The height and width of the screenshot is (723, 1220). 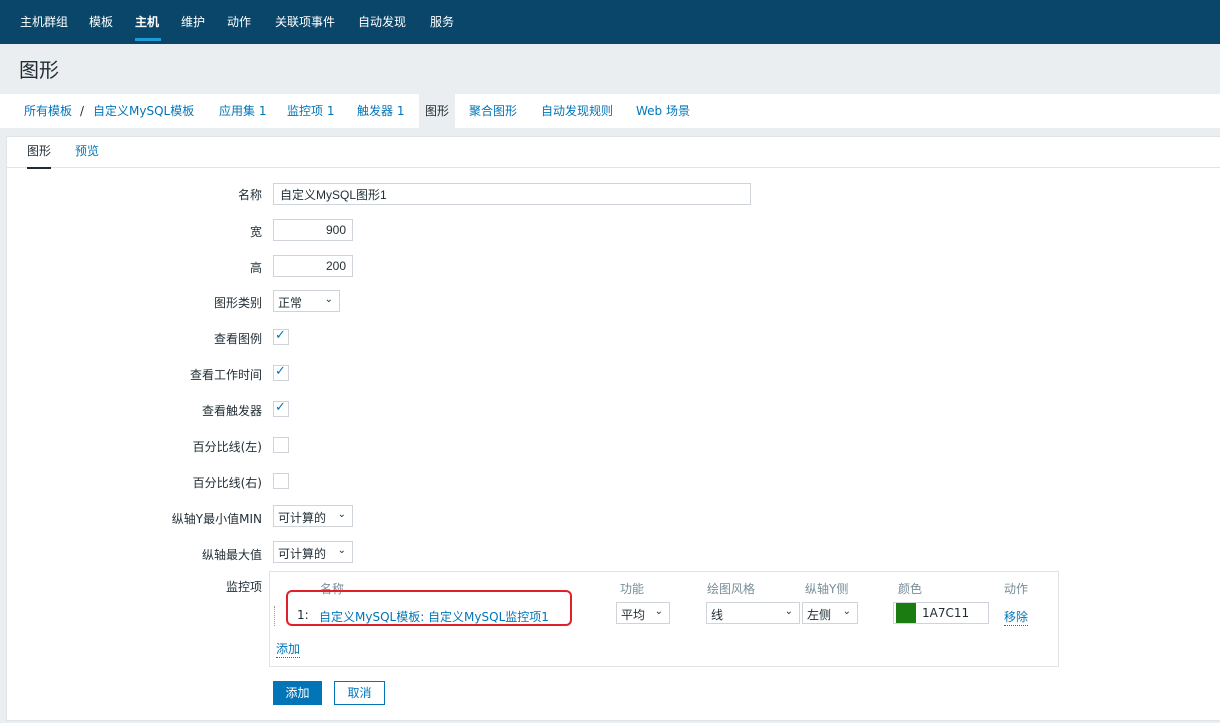 What do you see at coordinates (380, 111) in the screenshot?
I see `breadcrumb-triggers: 触发器 1` at bounding box center [380, 111].